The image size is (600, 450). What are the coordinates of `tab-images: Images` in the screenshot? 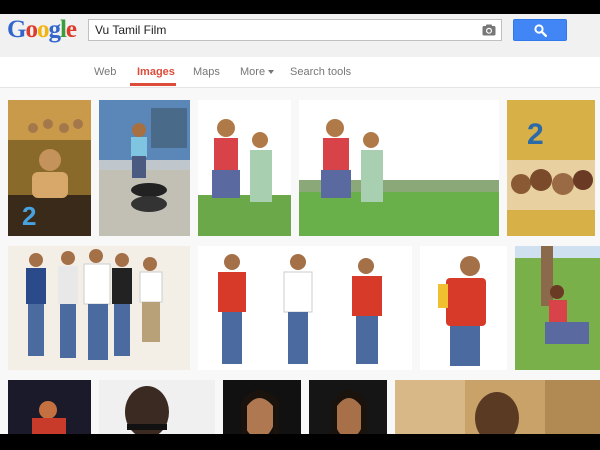 It's located at (156, 72).